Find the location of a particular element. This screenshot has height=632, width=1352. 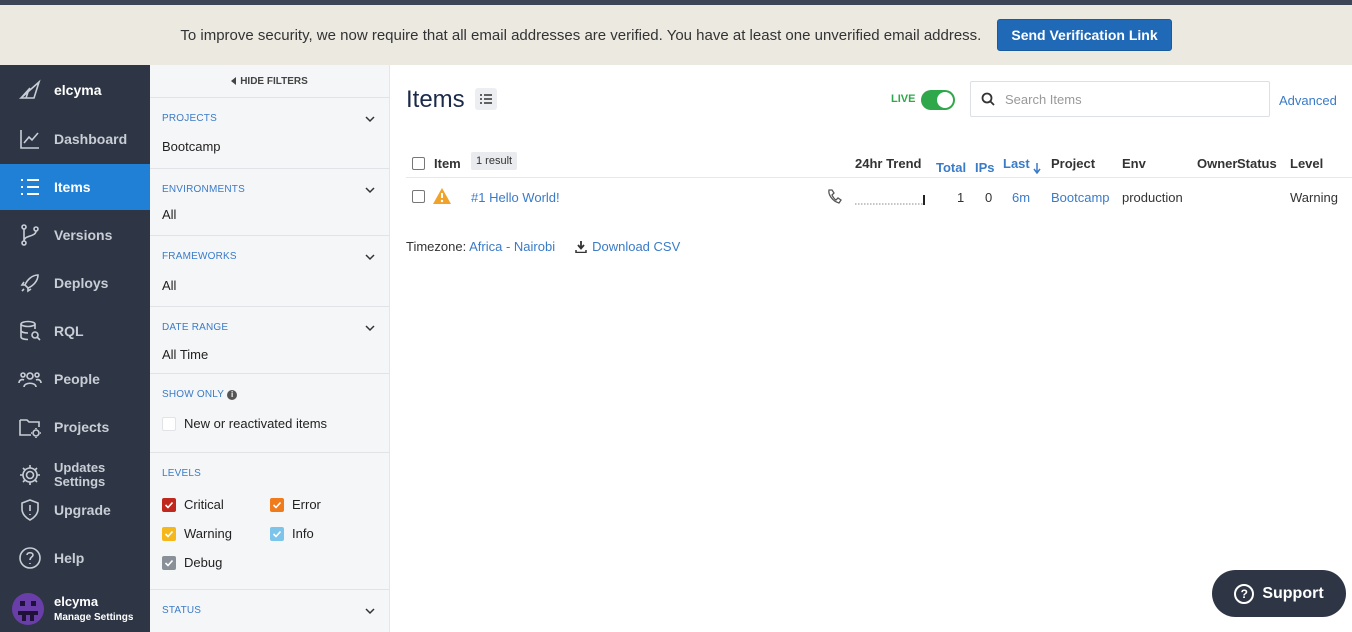

debug-checkbox is located at coordinates (169, 562).